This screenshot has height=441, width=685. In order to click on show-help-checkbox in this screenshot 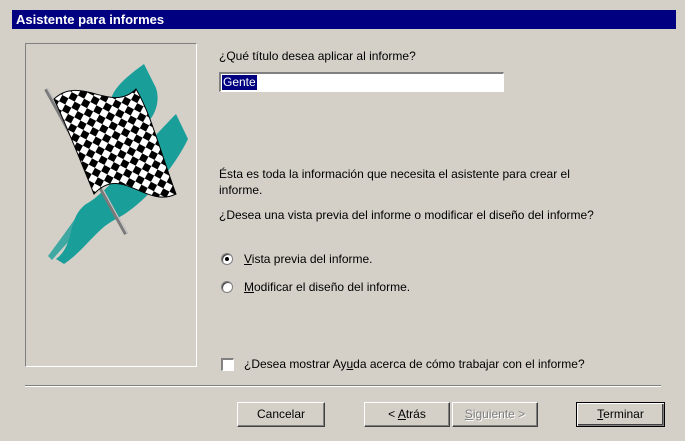, I will do `click(227, 364)`.